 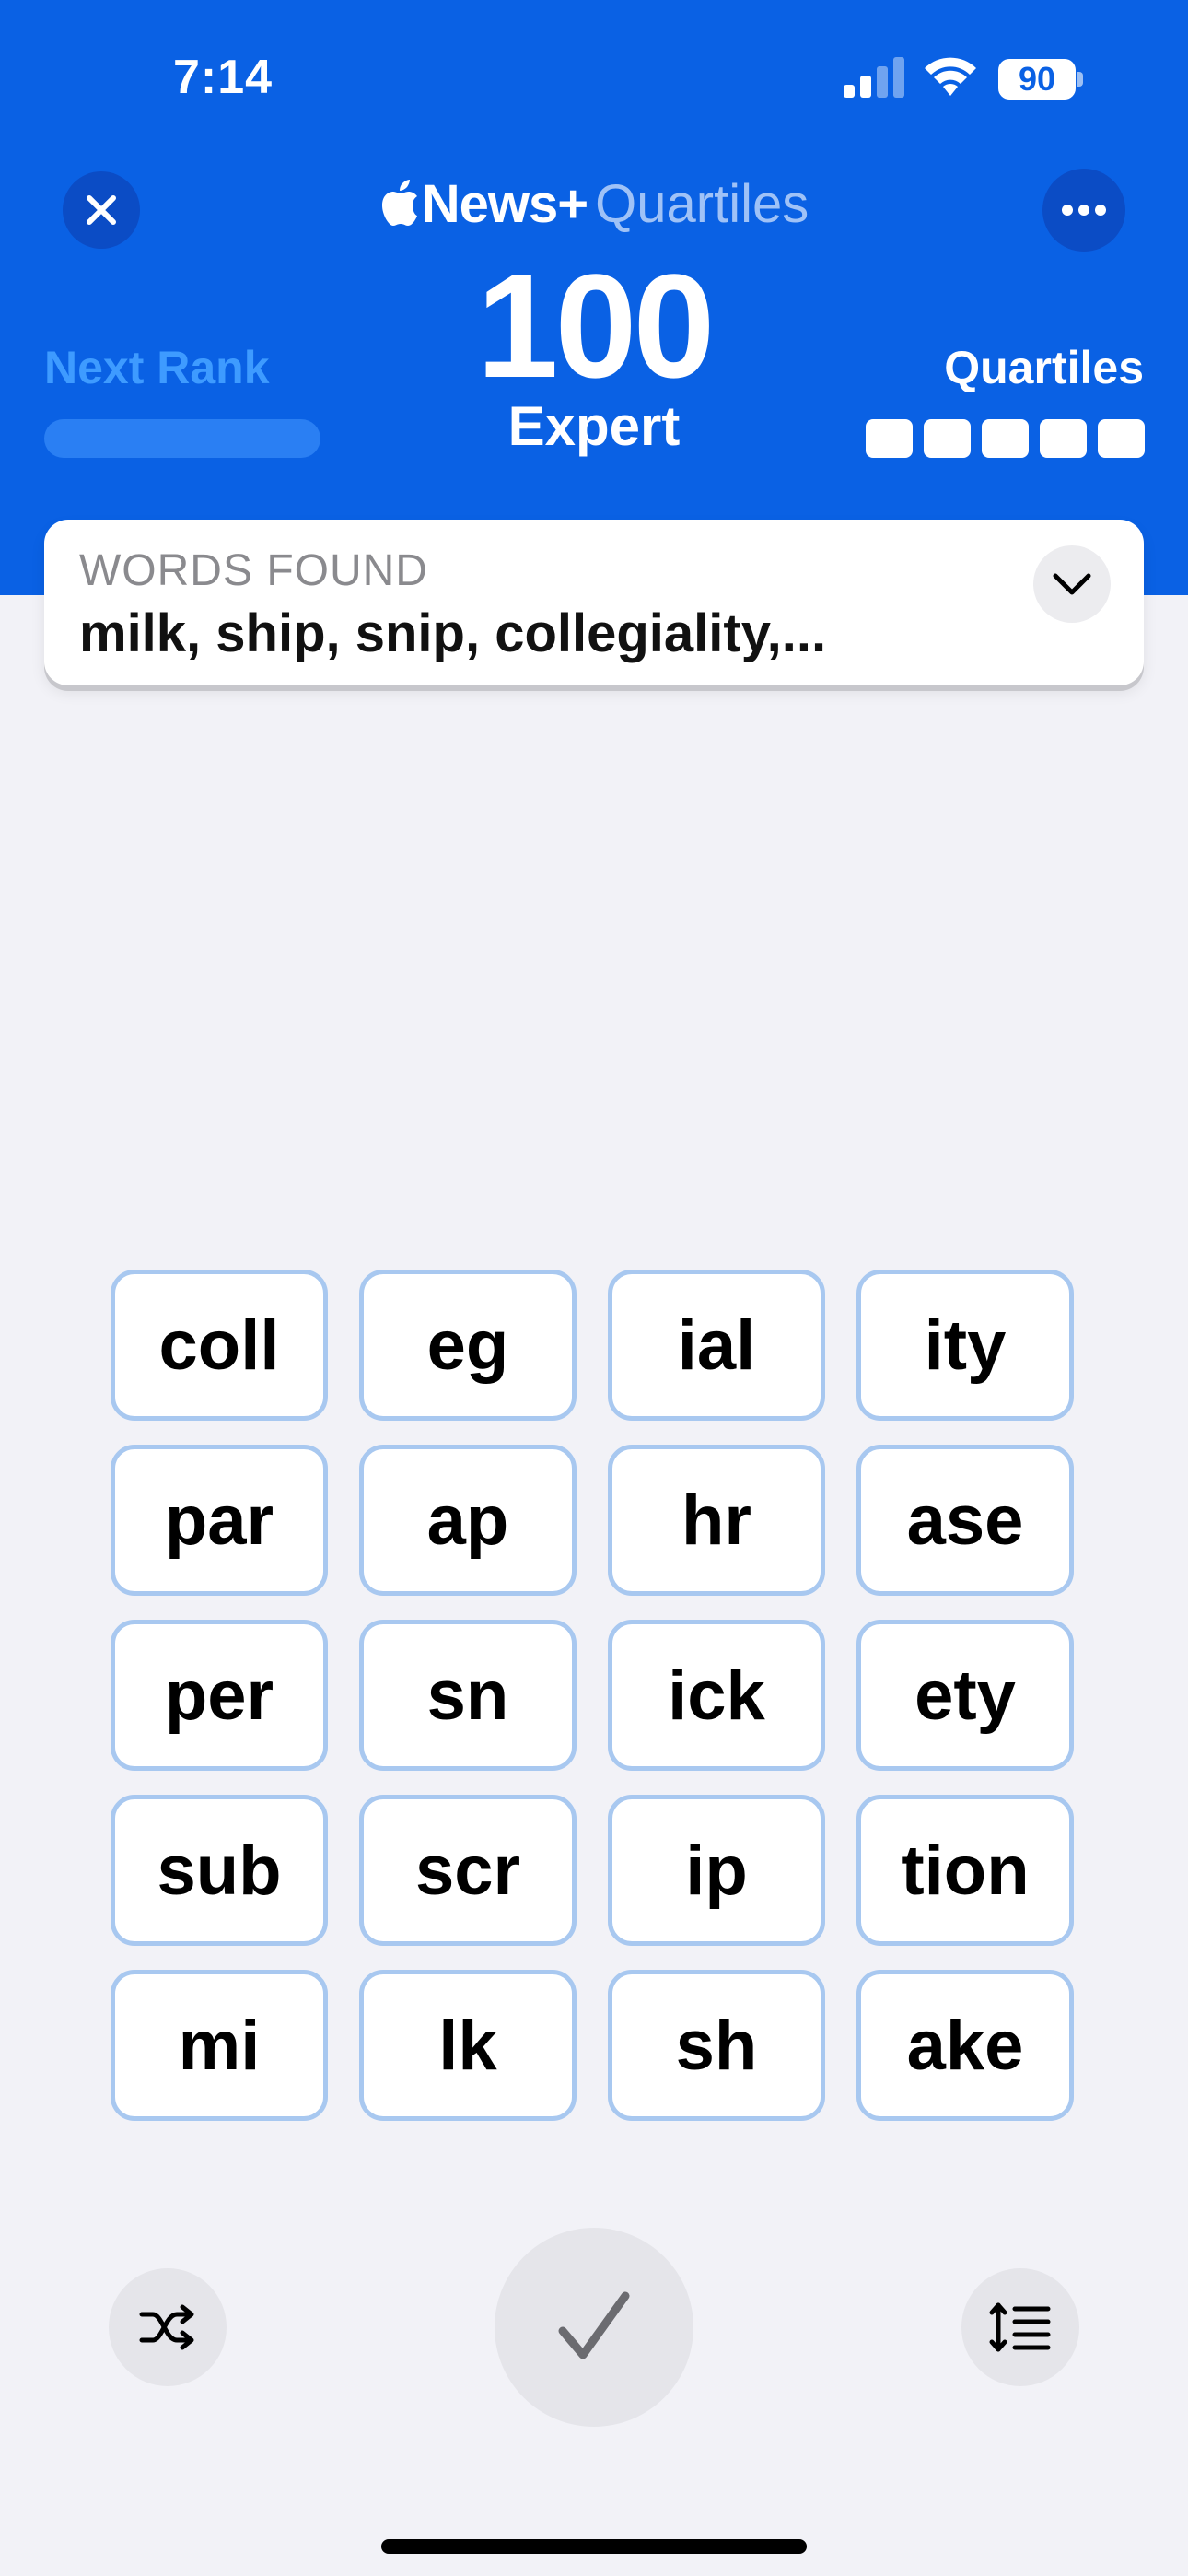 I want to click on quartiles-progress, so click(x=1005, y=438).